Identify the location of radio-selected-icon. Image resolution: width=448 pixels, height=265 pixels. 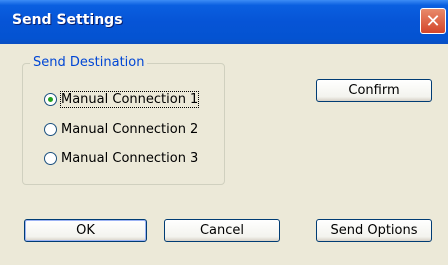
(50, 99).